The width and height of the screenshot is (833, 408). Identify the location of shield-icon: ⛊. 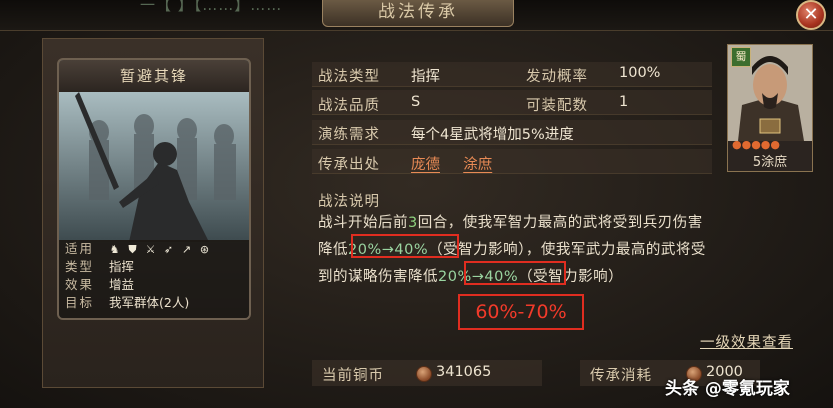
(132, 249).